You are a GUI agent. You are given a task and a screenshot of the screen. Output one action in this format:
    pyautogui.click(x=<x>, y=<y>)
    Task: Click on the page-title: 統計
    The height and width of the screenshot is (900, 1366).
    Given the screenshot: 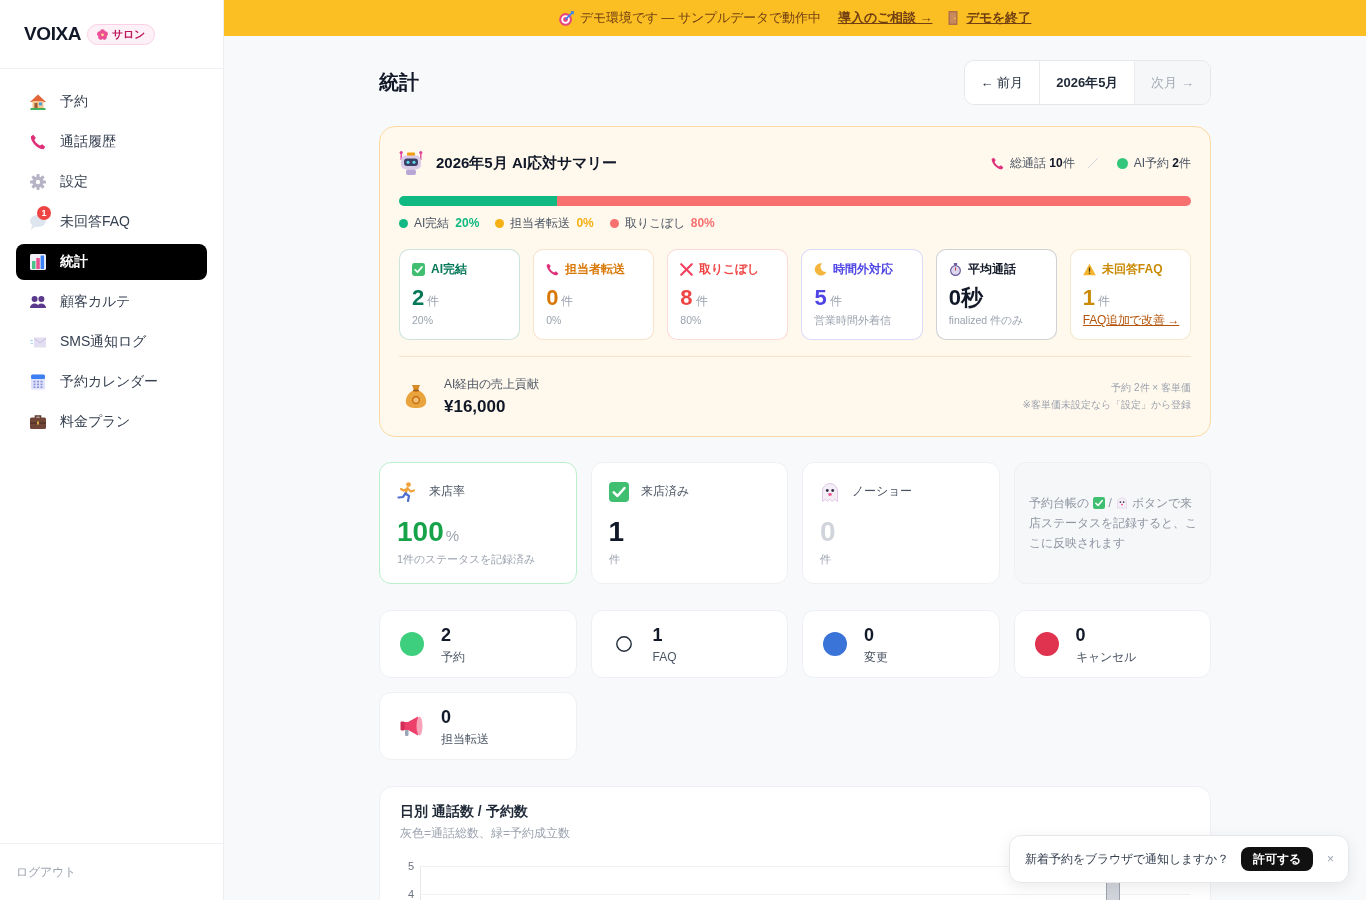 What is the action you would take?
    pyautogui.click(x=399, y=82)
    